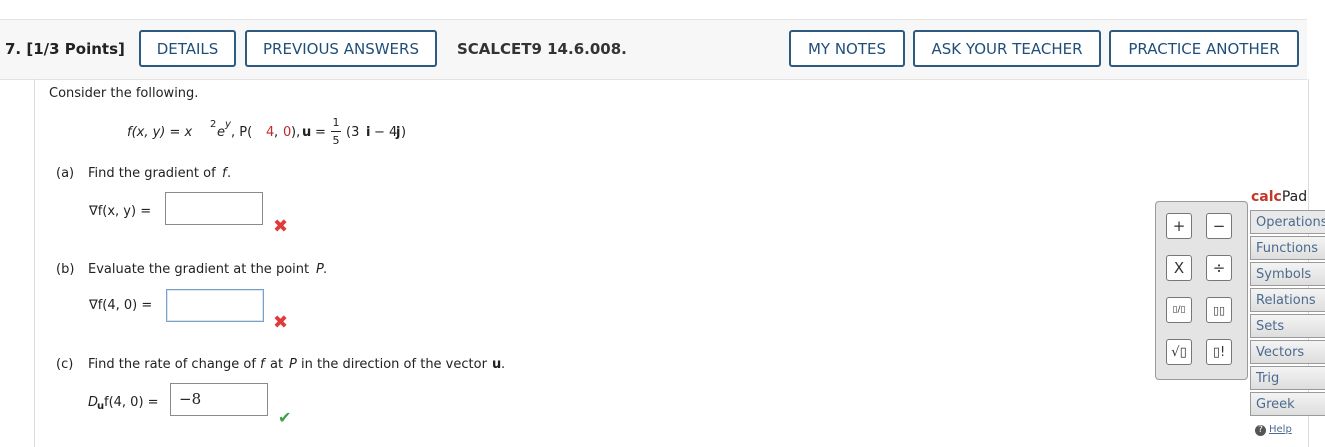  What do you see at coordinates (1179, 268) in the screenshot?
I see `multiply-key: X` at bounding box center [1179, 268].